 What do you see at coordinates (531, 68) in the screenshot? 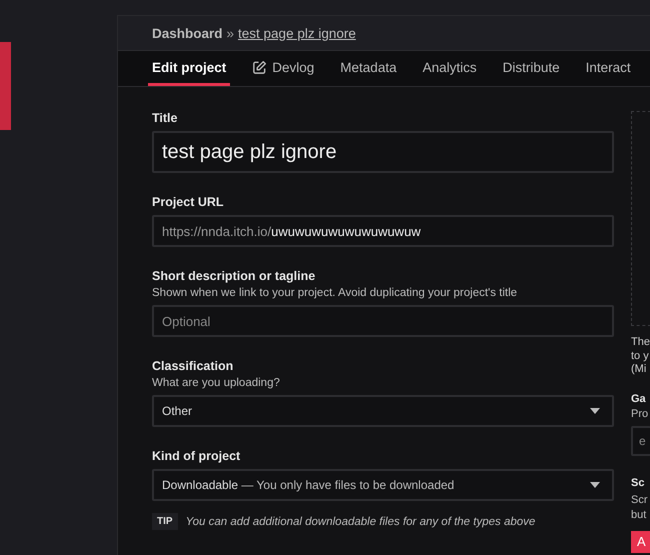
I see `tab: Distribute` at bounding box center [531, 68].